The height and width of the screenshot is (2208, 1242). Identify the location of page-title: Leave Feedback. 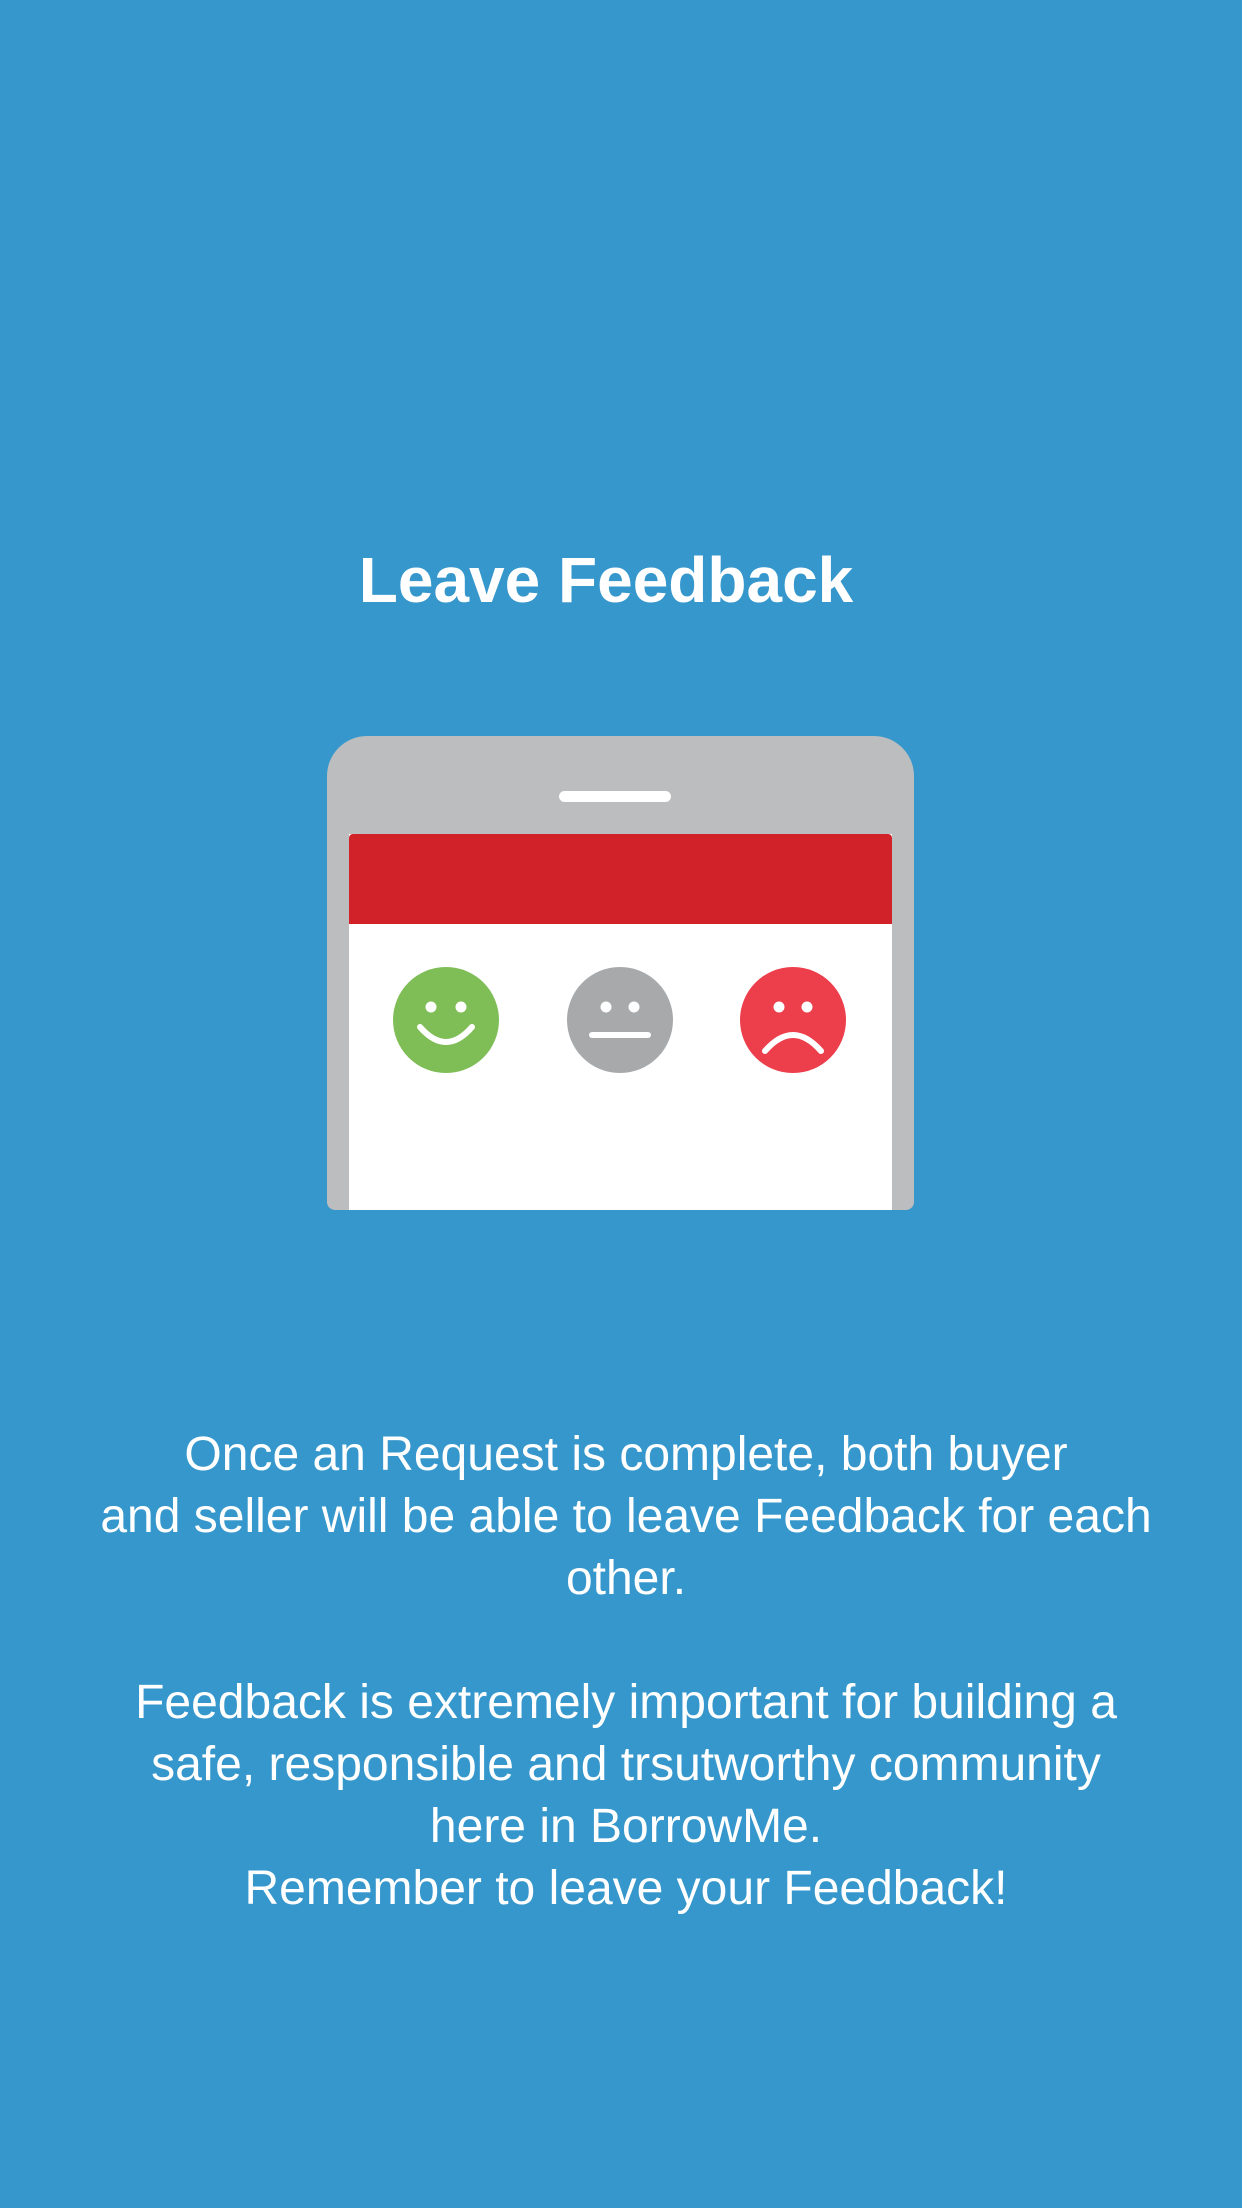
(606, 580).